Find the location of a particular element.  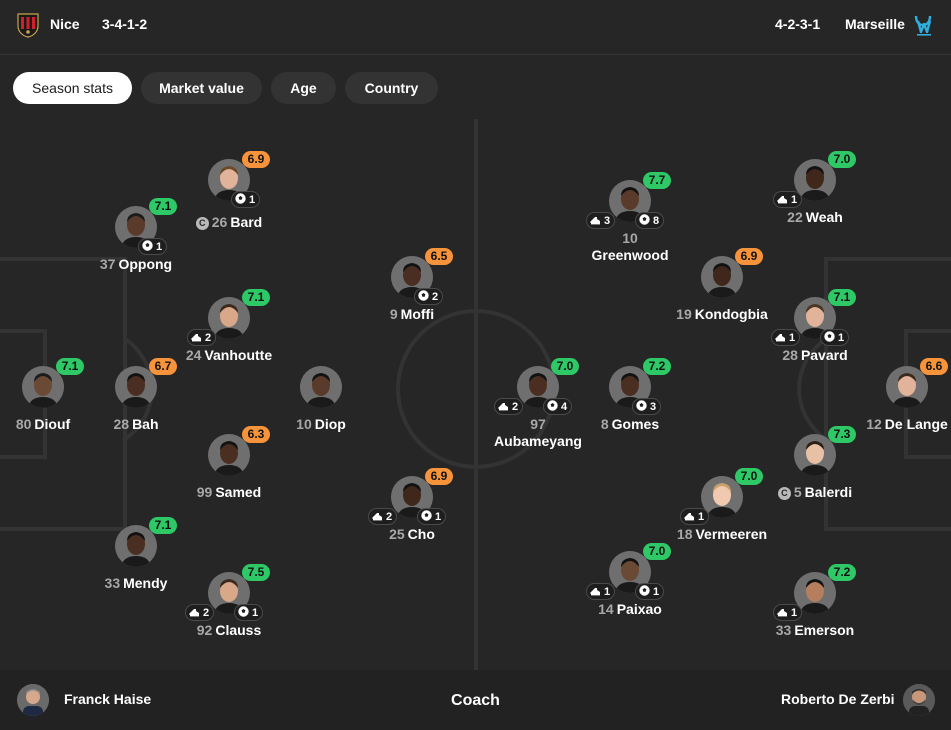

om-crest-icon is located at coordinates (924, 25).